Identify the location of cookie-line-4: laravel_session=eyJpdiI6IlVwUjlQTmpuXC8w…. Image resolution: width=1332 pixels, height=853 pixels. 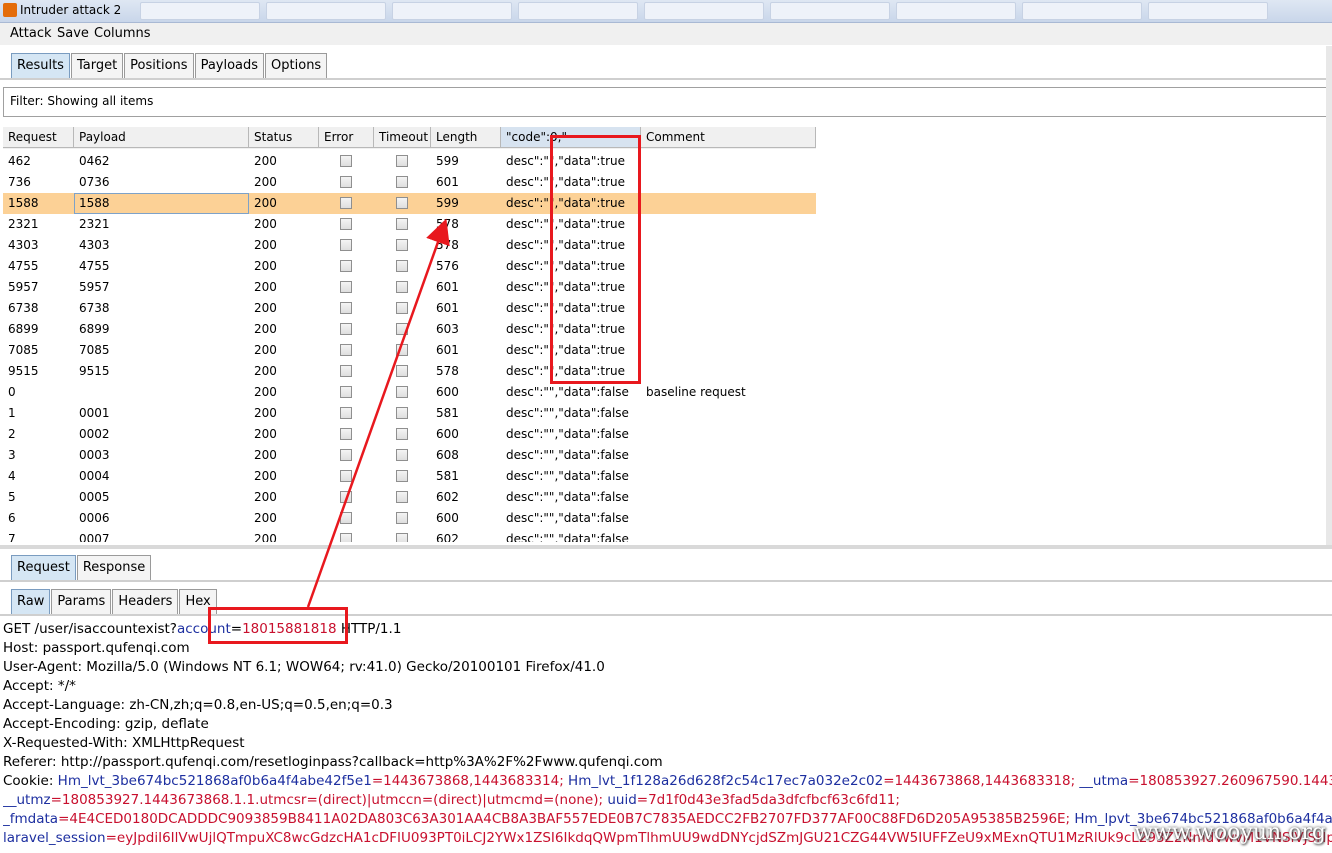
(667, 838).